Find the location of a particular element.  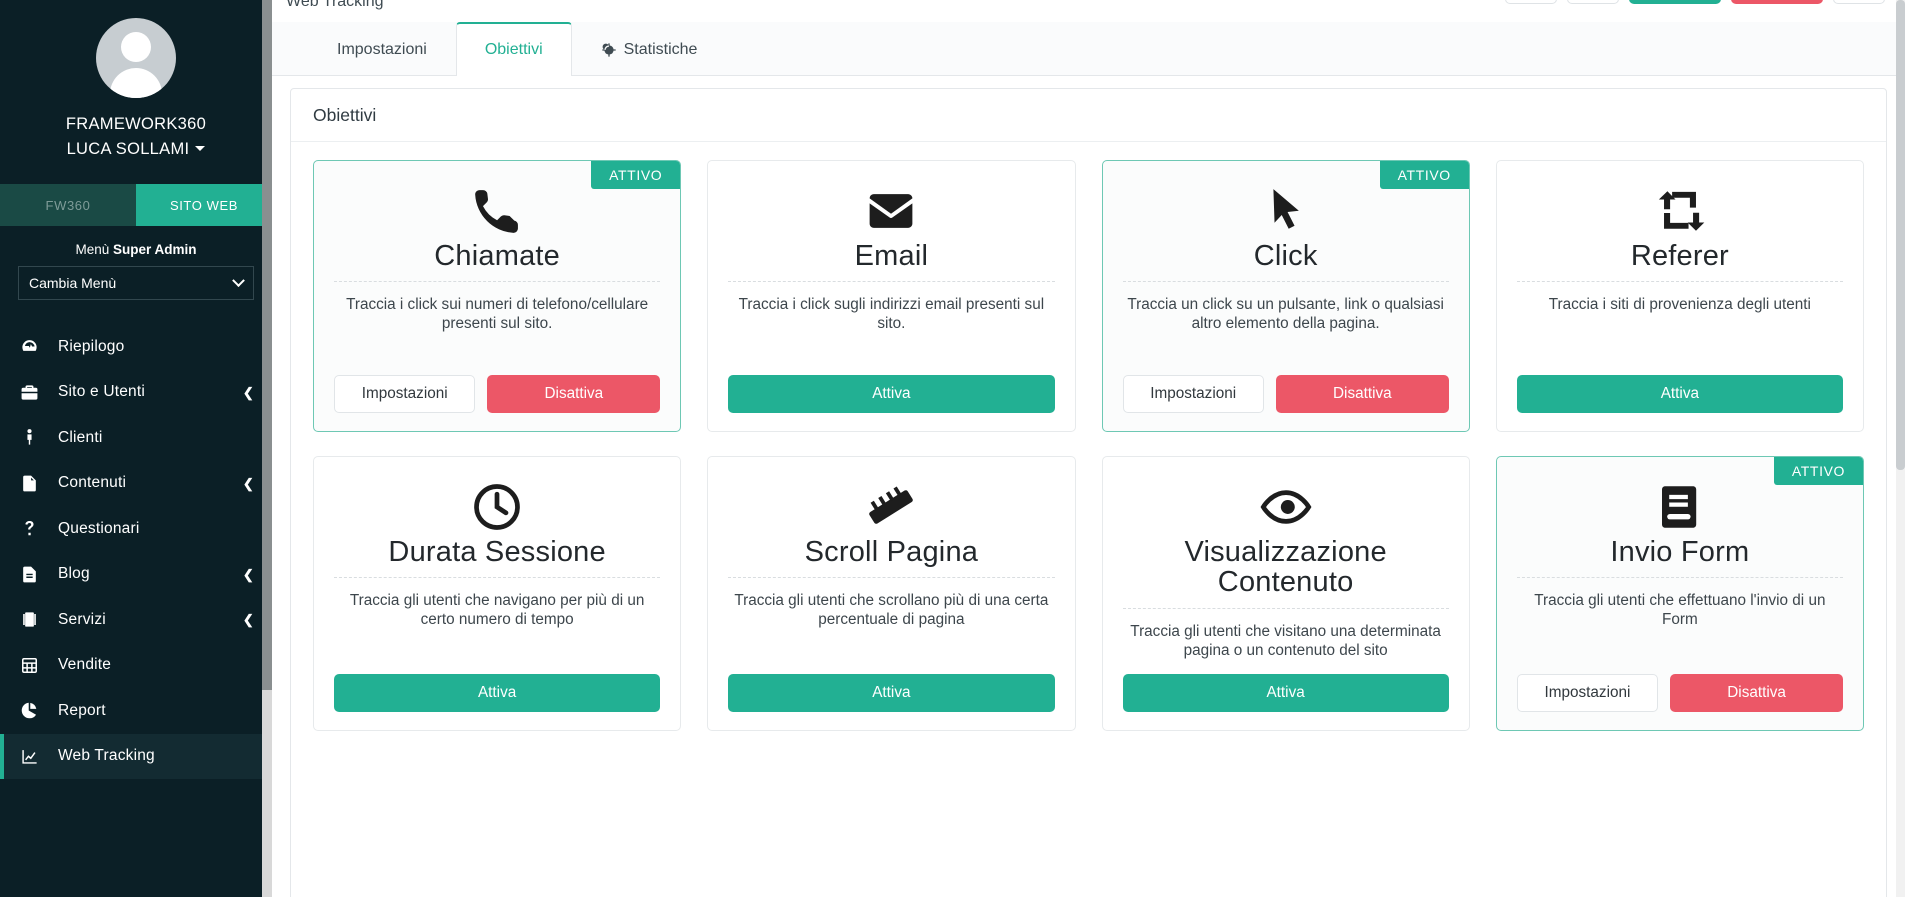

sidebar-item-web-tracking: Web Tracking is located at coordinates (136, 756).